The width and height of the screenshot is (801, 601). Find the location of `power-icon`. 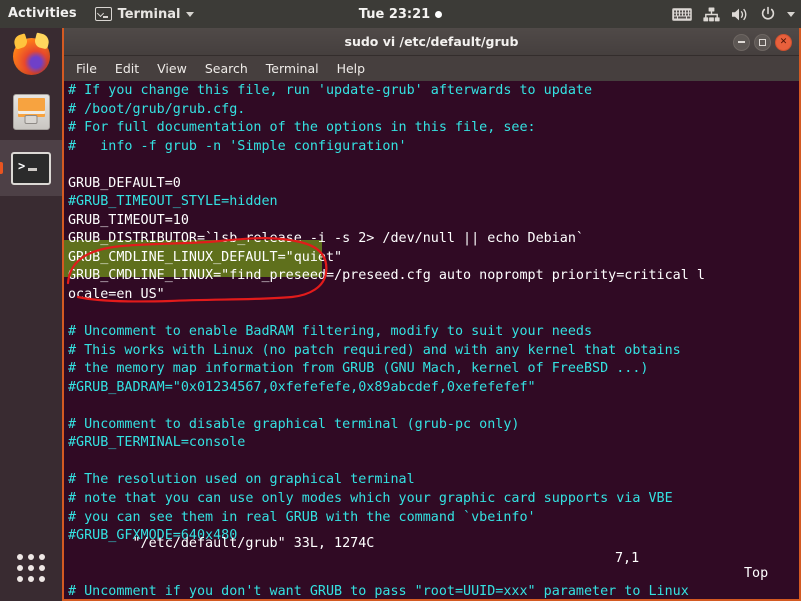

power-icon is located at coordinates (768, 14).